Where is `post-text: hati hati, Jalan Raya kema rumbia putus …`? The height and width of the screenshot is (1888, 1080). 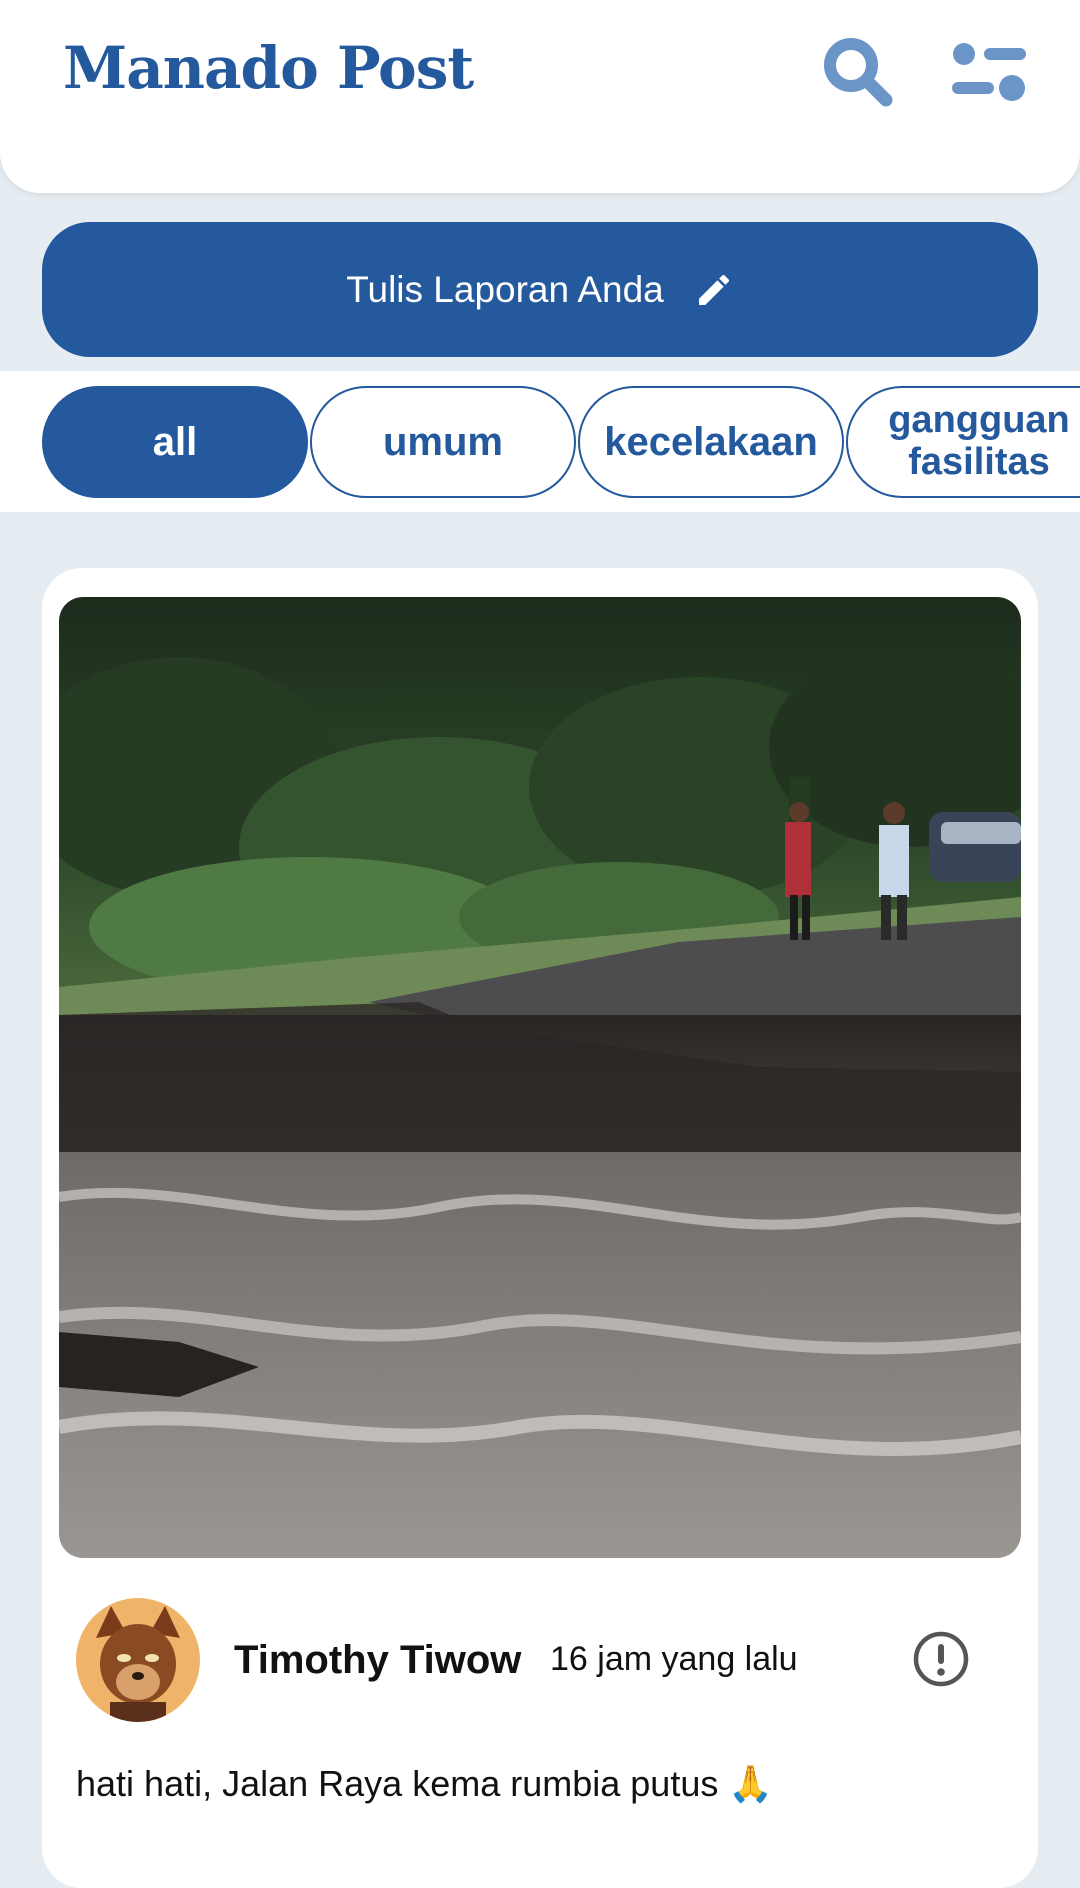
post-text: hati hati, Jalan Raya kema rumbia putus … is located at coordinates (425, 1783).